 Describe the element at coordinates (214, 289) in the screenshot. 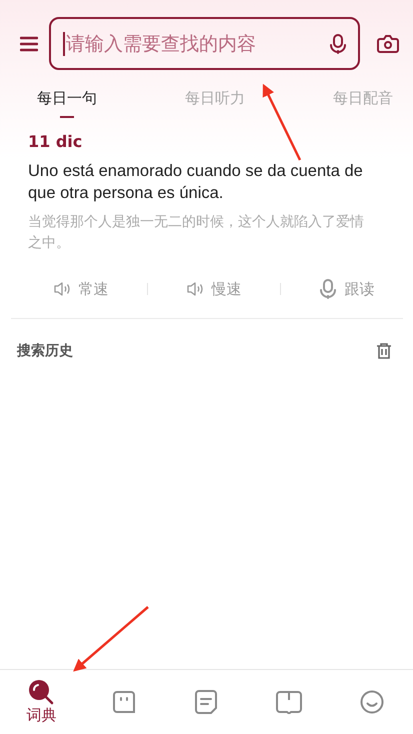

I see `play-button: 慢速` at that location.